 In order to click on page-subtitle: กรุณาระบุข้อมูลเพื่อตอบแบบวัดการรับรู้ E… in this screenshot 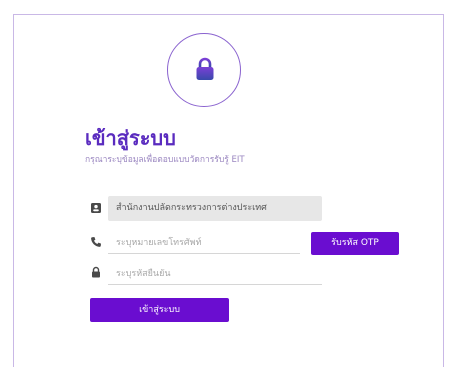, I will do `click(165, 160)`.